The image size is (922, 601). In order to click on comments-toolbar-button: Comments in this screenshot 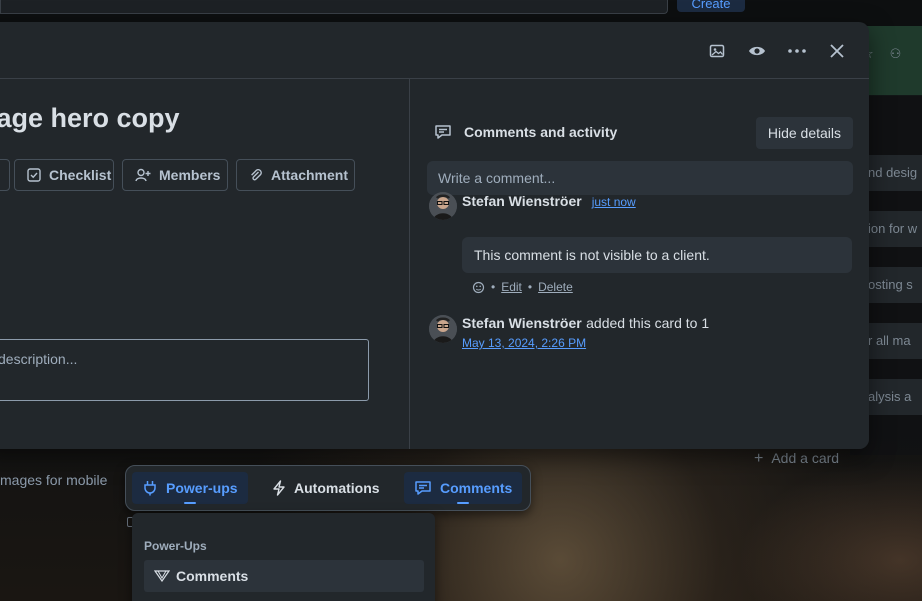, I will do `click(463, 488)`.